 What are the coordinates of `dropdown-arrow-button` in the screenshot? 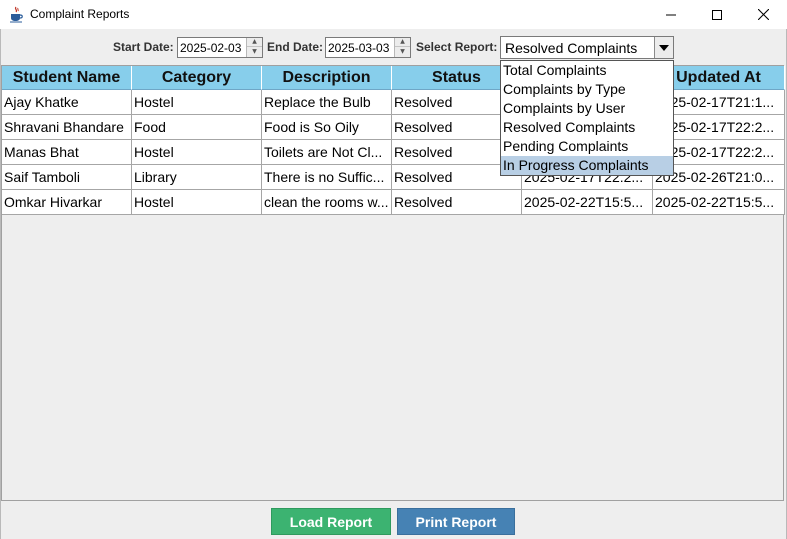 It's located at (663, 47).